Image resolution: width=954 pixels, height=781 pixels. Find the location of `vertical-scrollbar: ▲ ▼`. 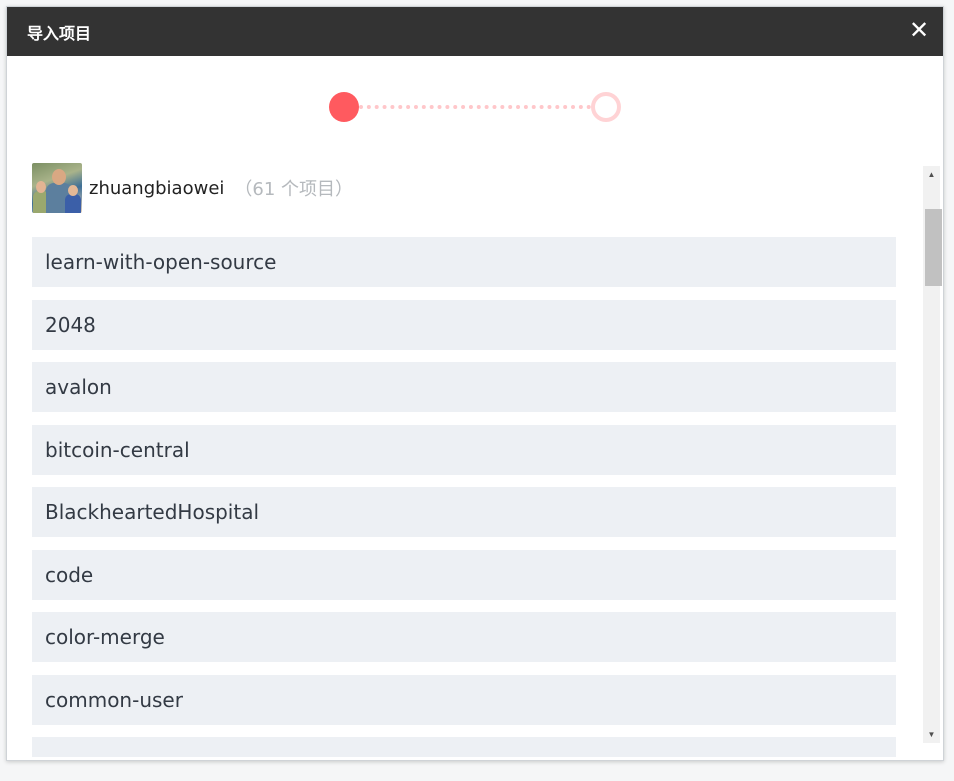

vertical-scrollbar: ▲ ▼ is located at coordinates (932, 454).